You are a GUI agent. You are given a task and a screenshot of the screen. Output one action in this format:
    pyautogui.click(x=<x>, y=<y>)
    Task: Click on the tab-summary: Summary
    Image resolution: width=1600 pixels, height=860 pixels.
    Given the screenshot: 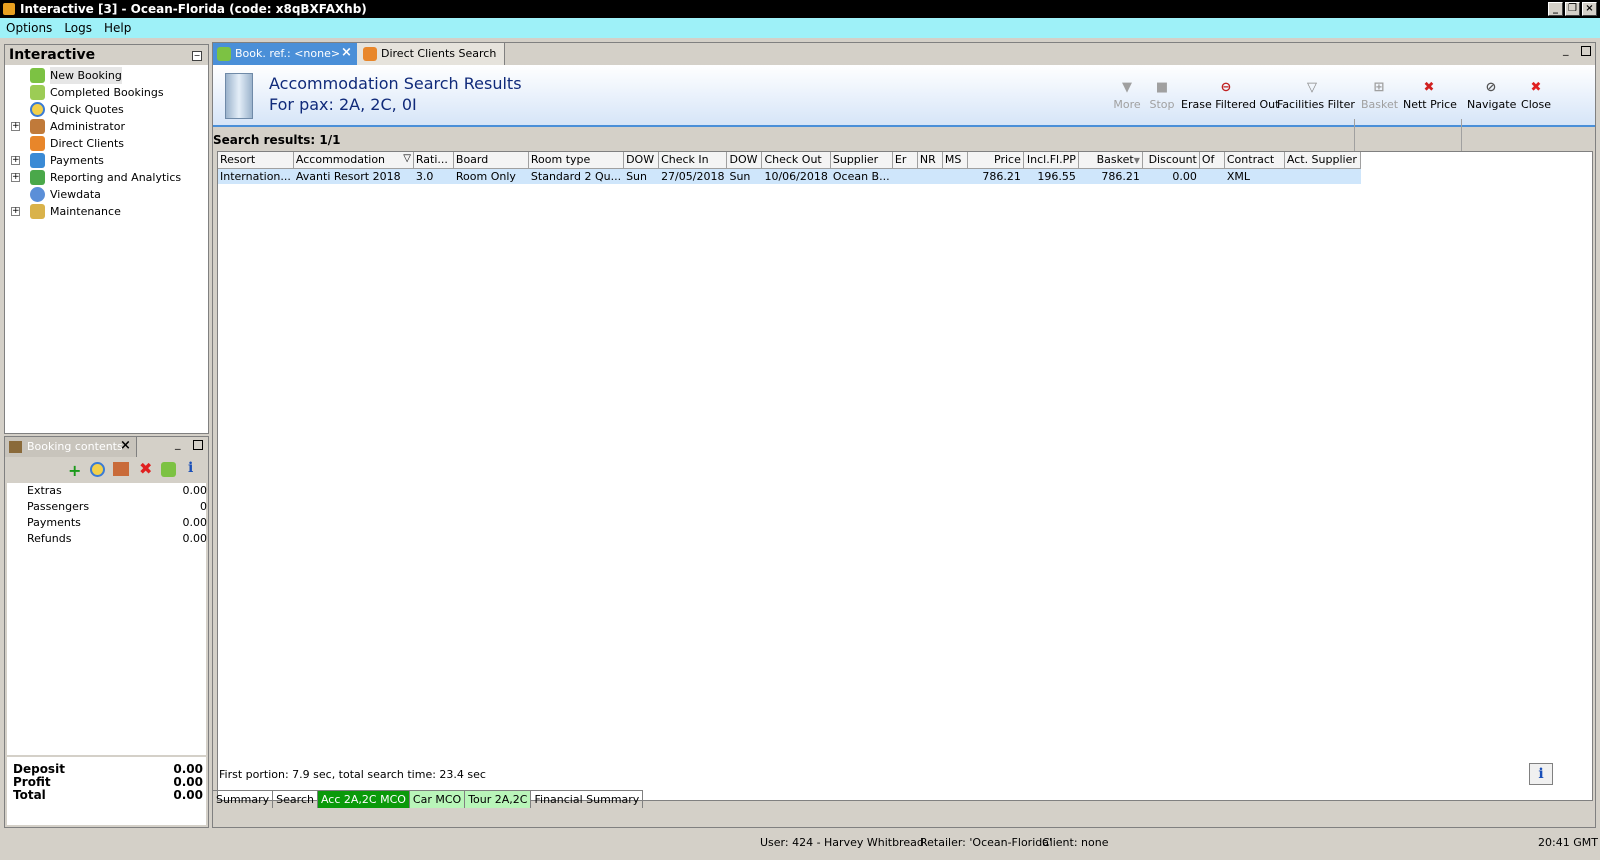 What is the action you would take?
    pyautogui.click(x=243, y=799)
    